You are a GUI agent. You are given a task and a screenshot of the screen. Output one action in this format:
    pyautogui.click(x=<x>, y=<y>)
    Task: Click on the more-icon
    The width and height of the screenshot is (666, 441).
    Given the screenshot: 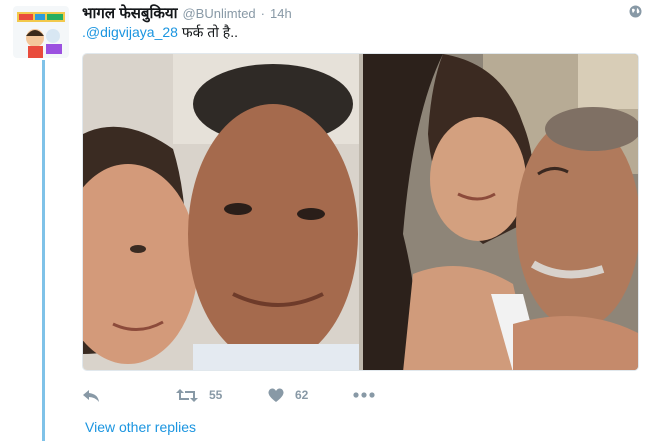 What is the action you would take?
    pyautogui.click(x=364, y=395)
    